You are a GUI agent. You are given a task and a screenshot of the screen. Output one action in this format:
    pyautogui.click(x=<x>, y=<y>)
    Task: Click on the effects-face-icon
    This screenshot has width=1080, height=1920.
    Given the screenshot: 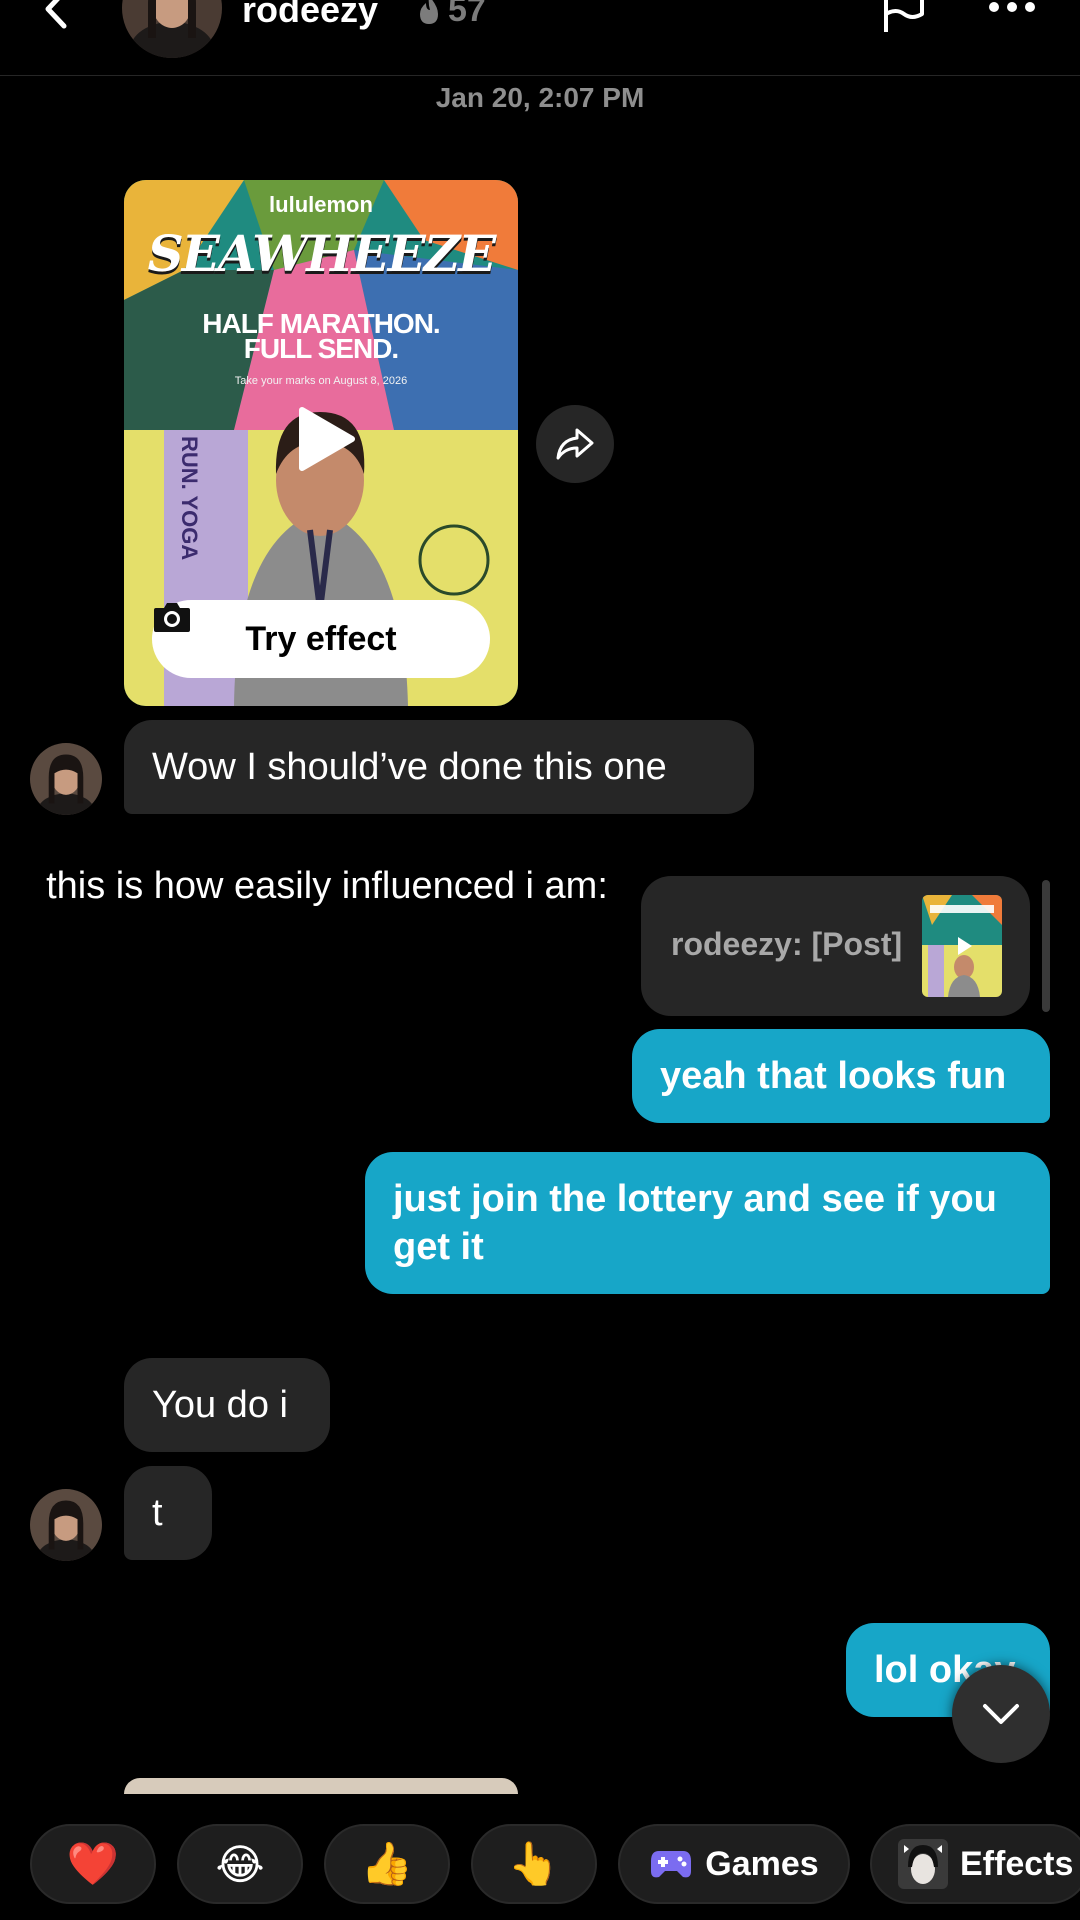 What is the action you would take?
    pyautogui.click(x=923, y=1864)
    